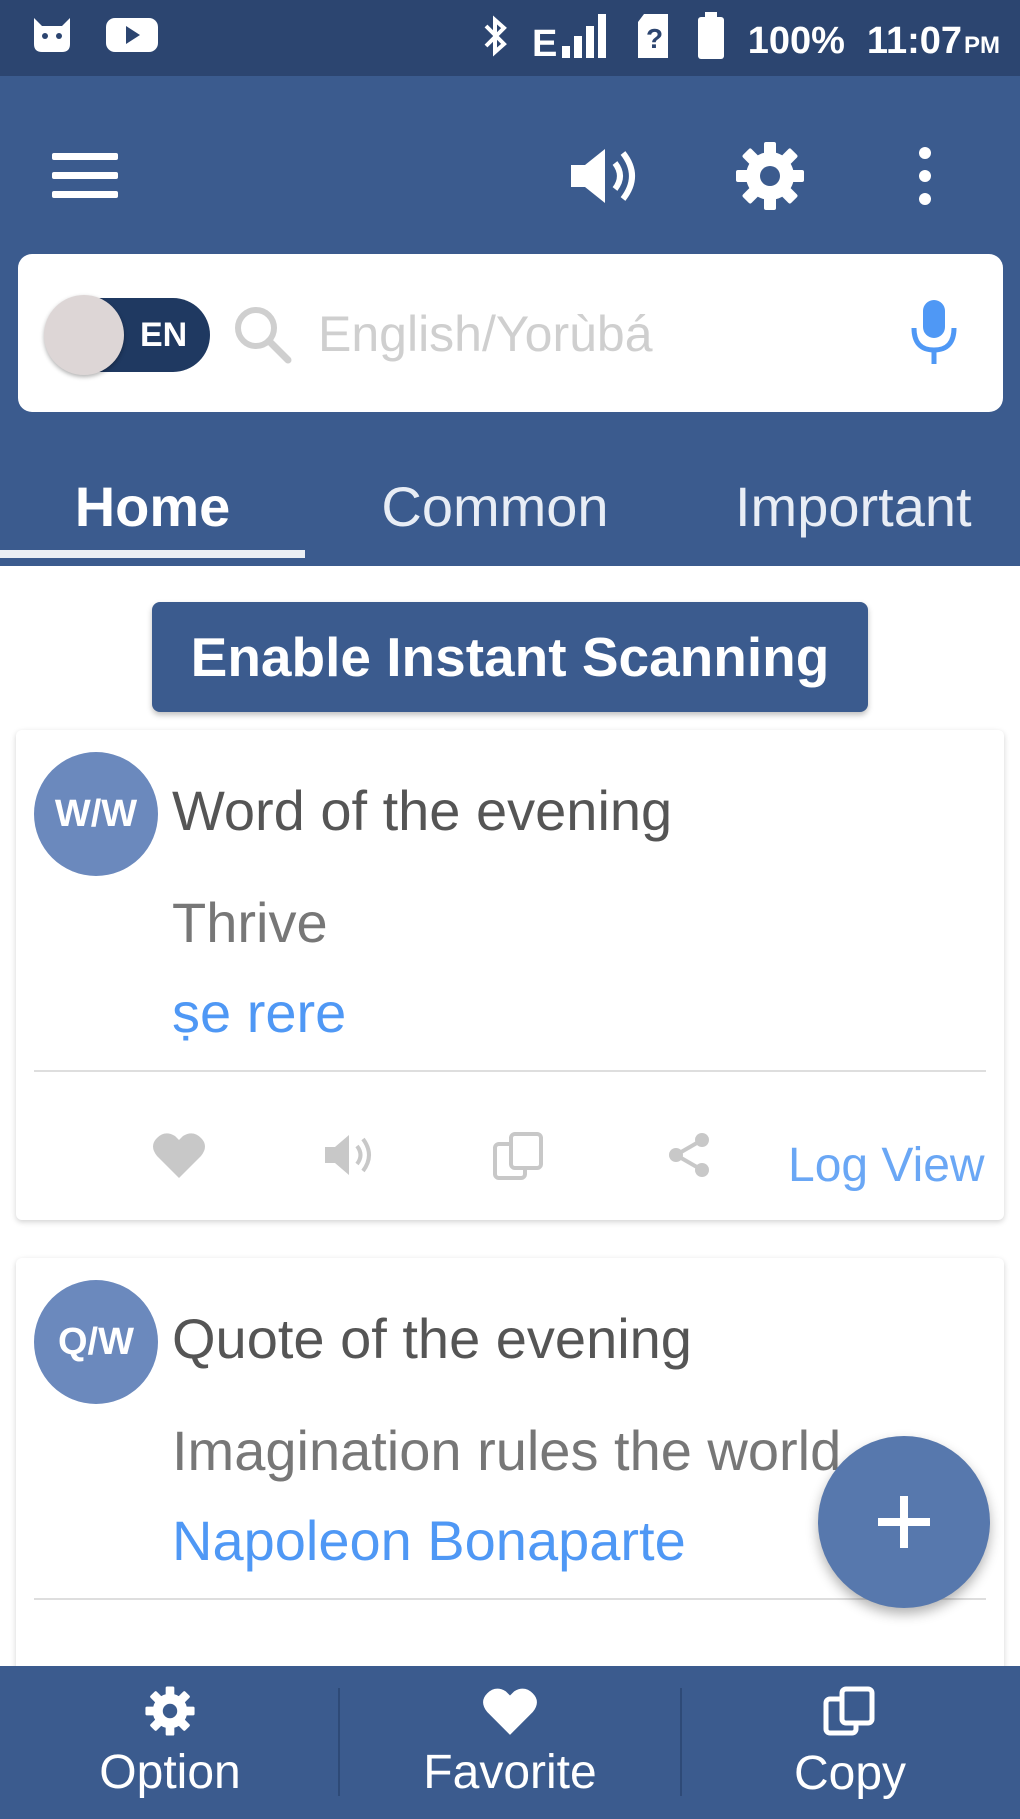  What do you see at coordinates (796, 40) in the screenshot?
I see `battery-percent: 100%` at bounding box center [796, 40].